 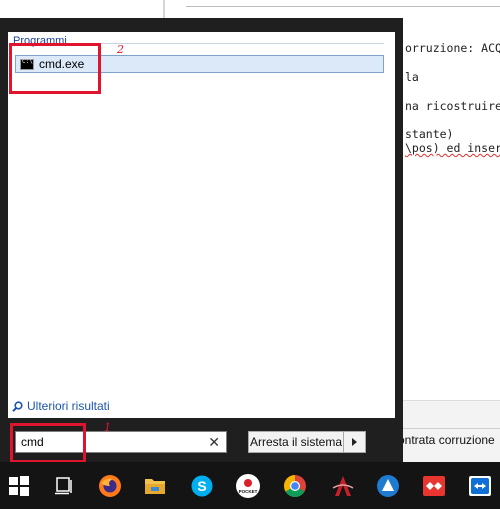 I want to click on firefox-icon, so click(x=110, y=486).